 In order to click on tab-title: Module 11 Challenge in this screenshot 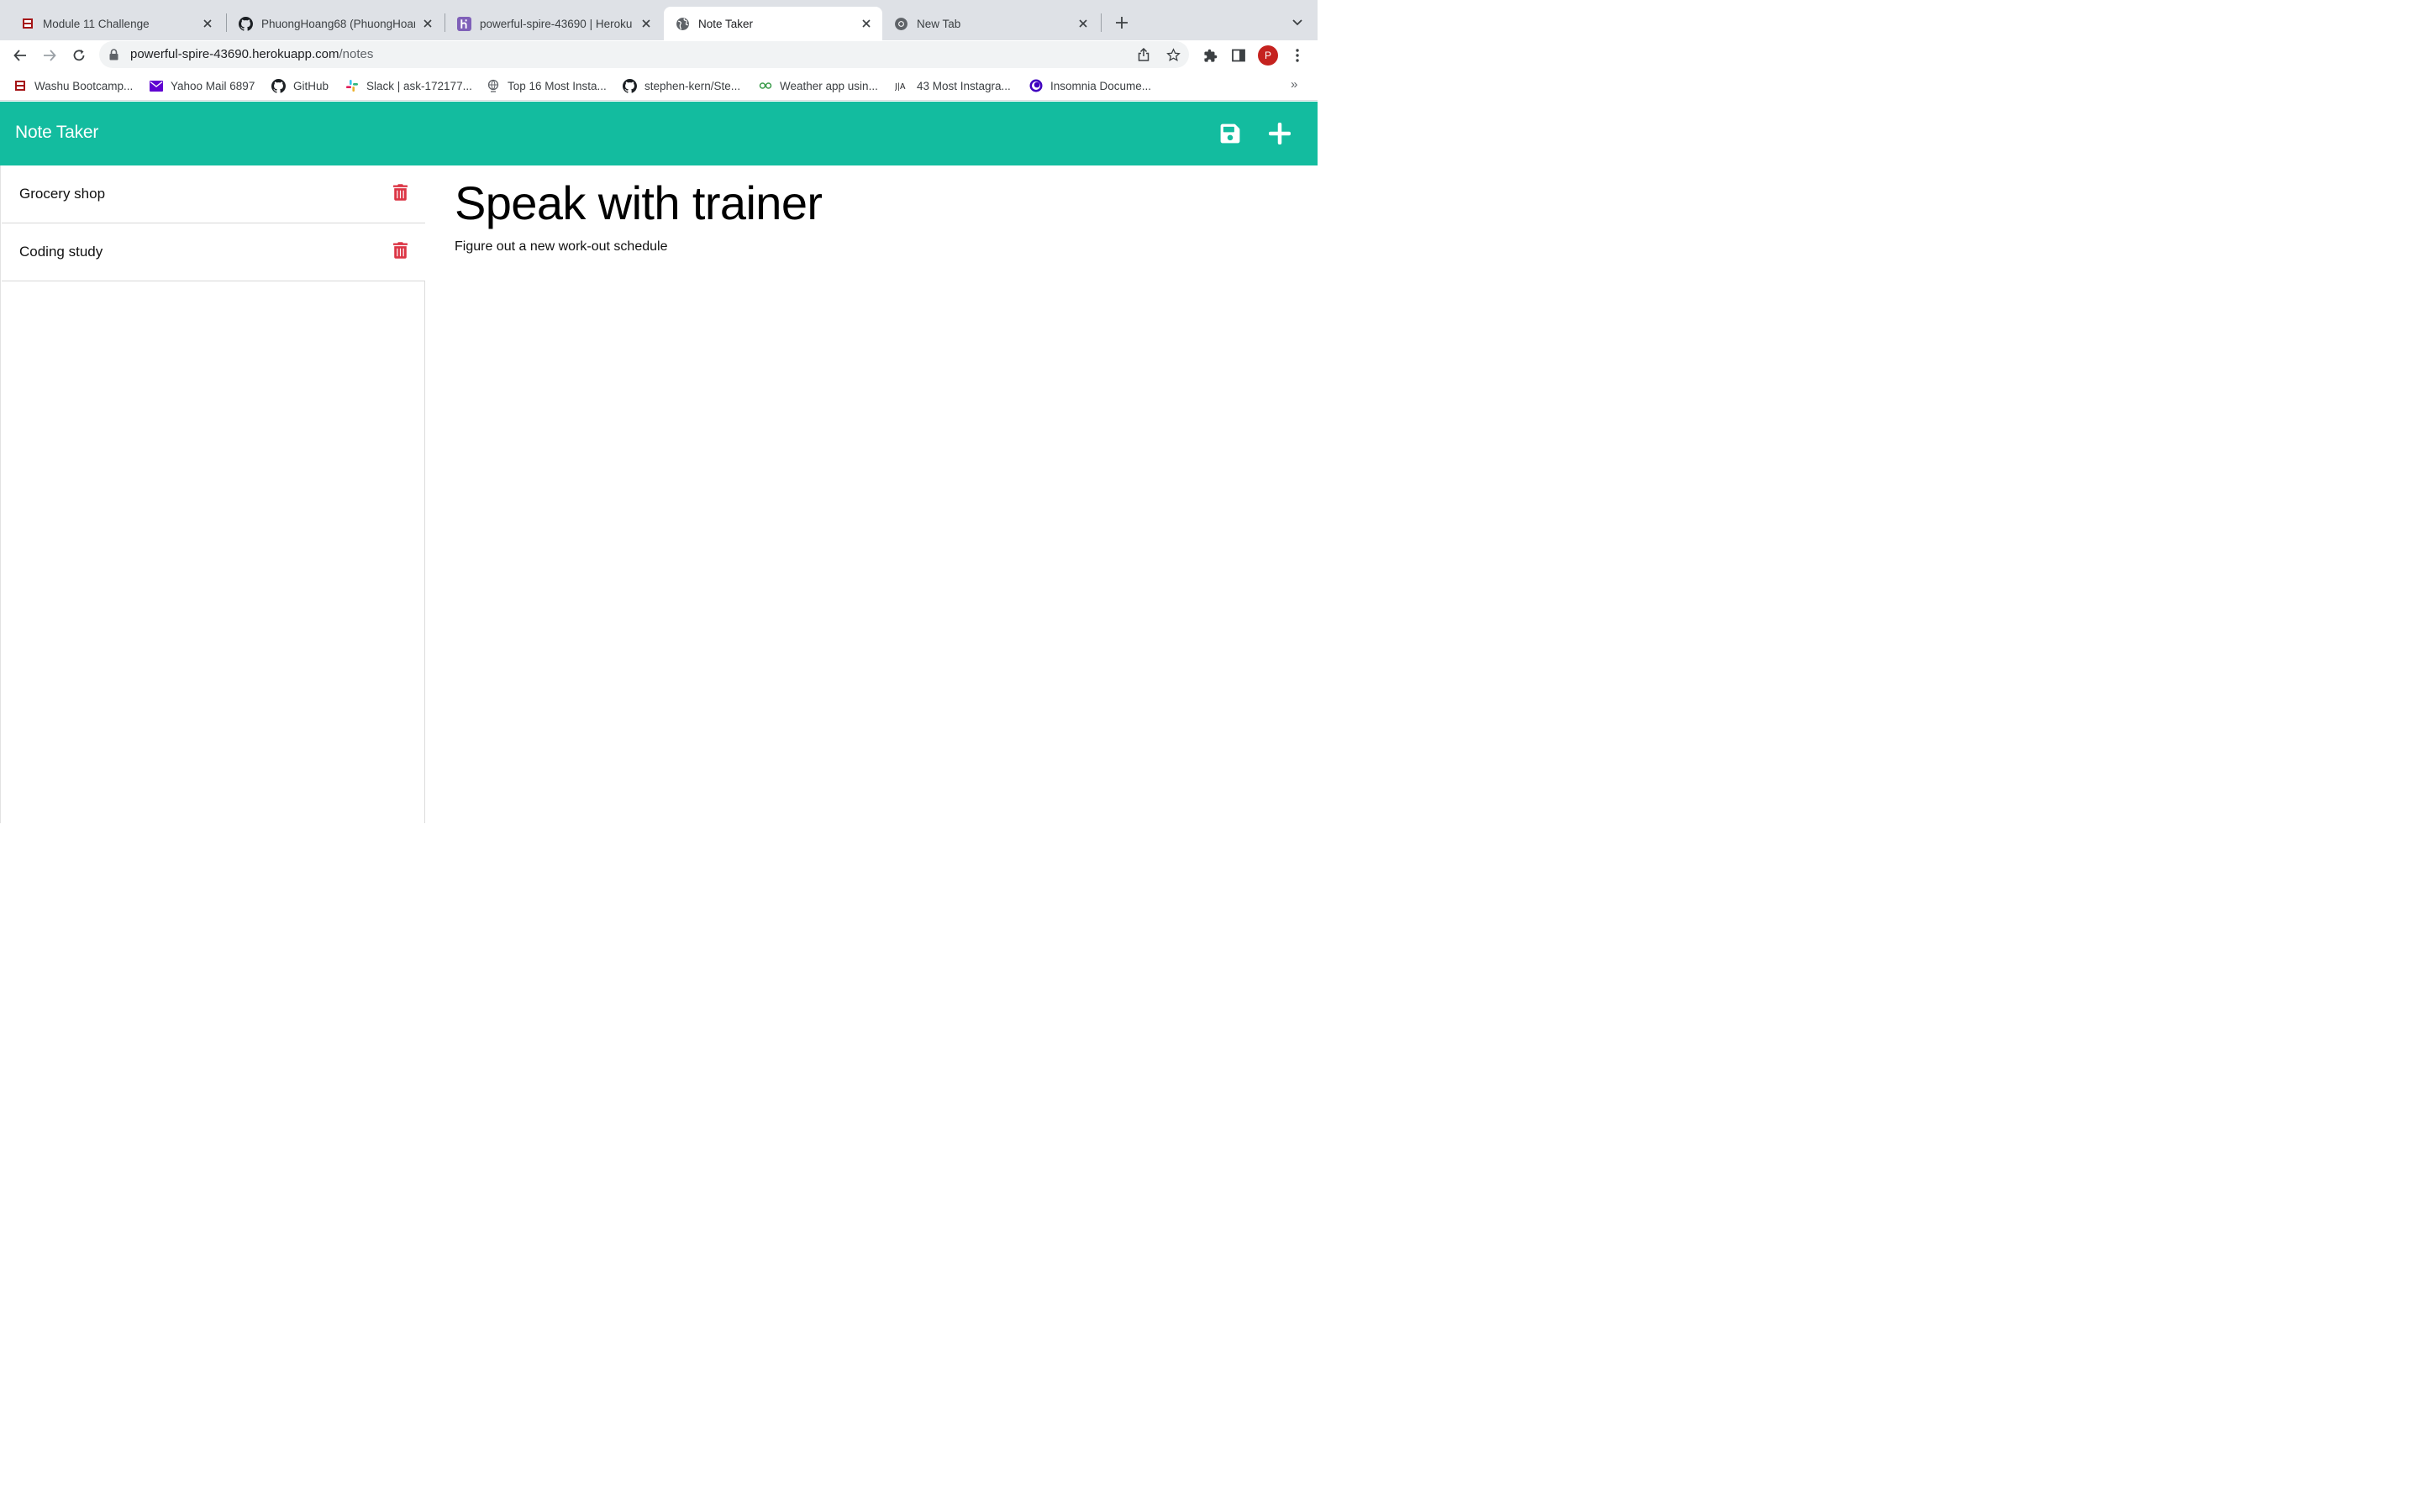, I will do `click(96, 23)`.